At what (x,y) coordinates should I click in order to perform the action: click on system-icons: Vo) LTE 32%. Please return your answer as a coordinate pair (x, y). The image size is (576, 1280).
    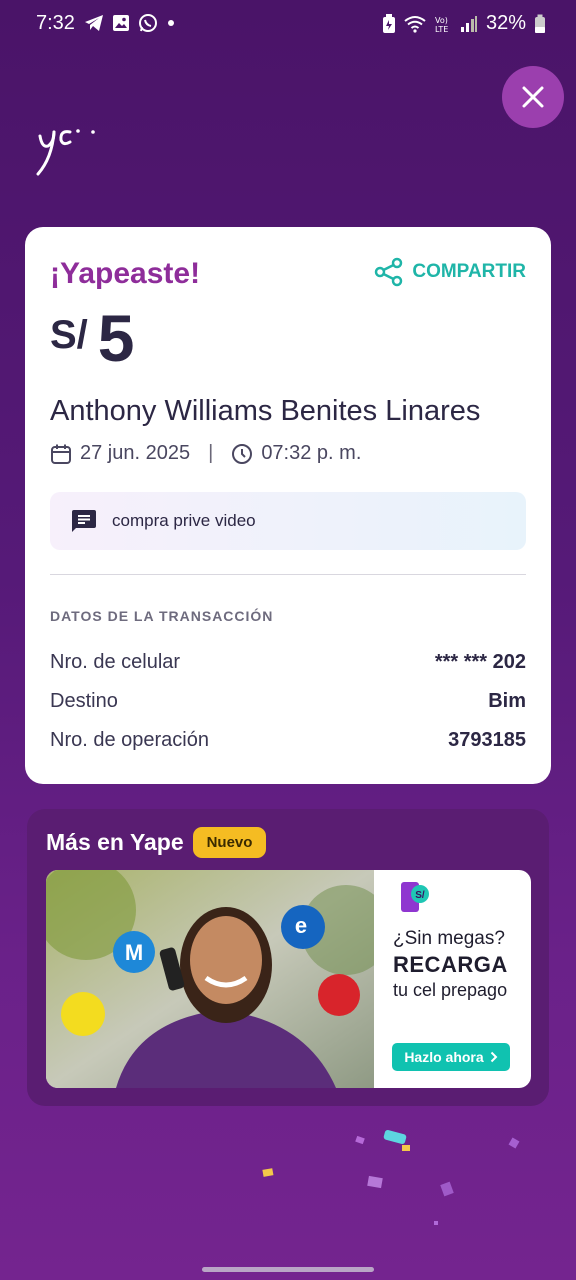
    Looking at the image, I should click on (464, 23).